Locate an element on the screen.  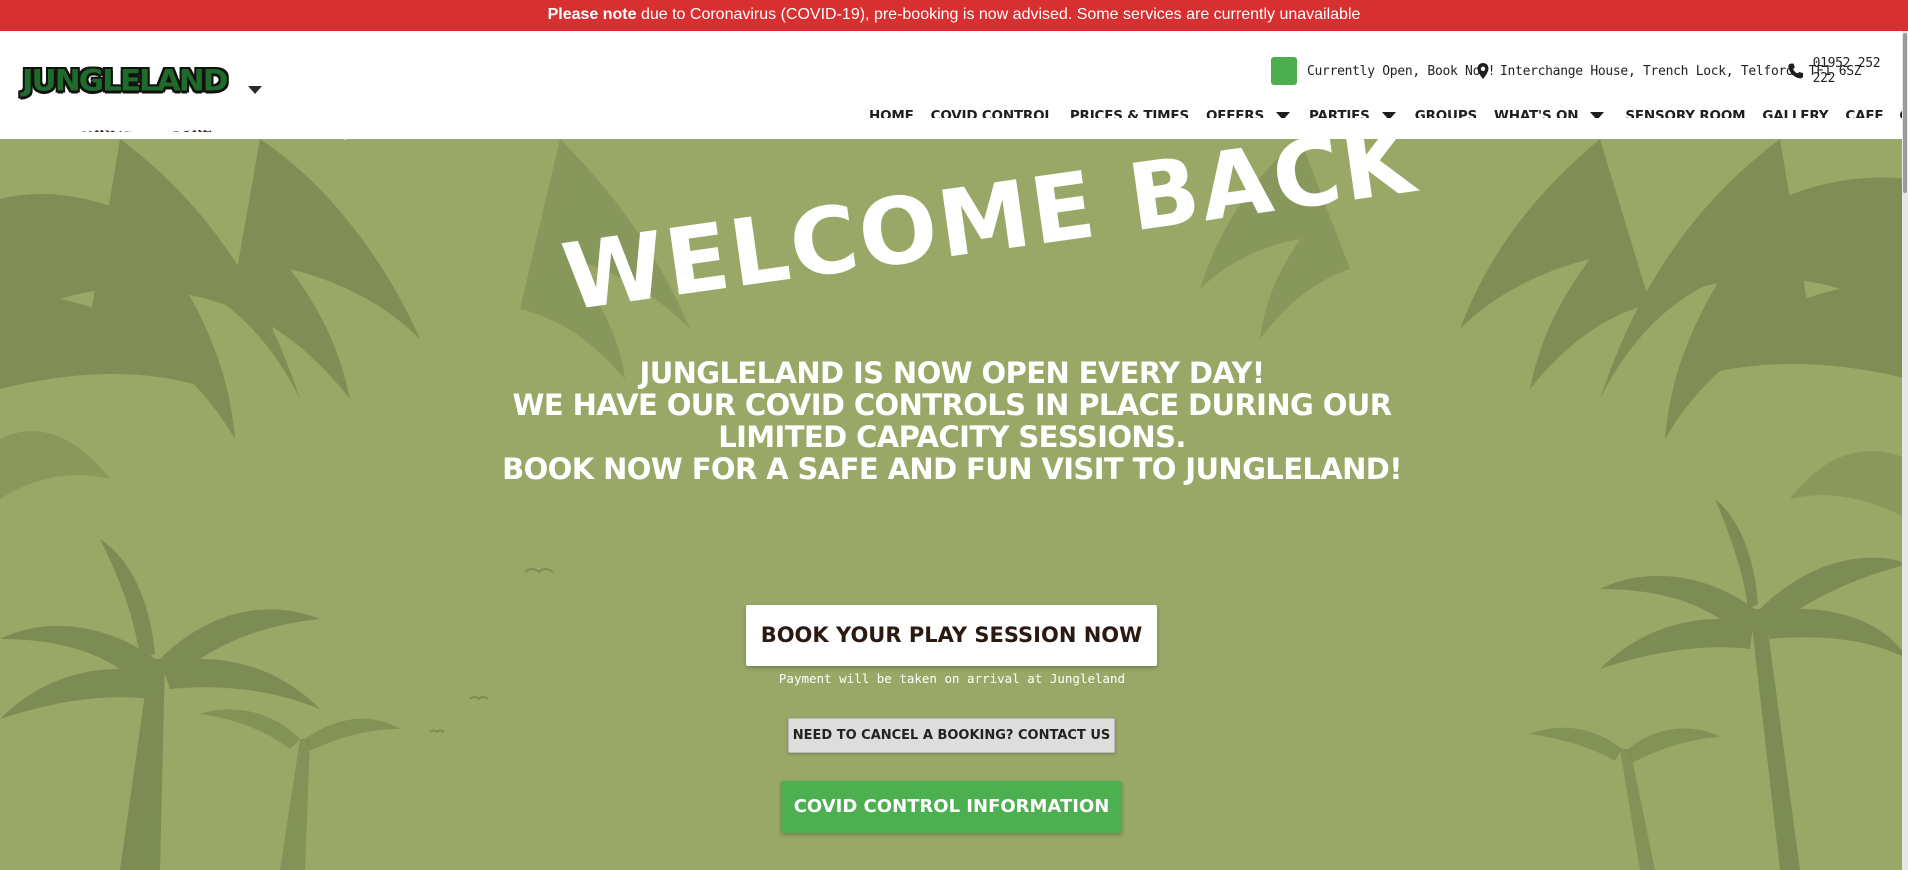
cancel-booking-button: NEED TO CANCEL A BOOKING? CONTACT US is located at coordinates (951, 735).